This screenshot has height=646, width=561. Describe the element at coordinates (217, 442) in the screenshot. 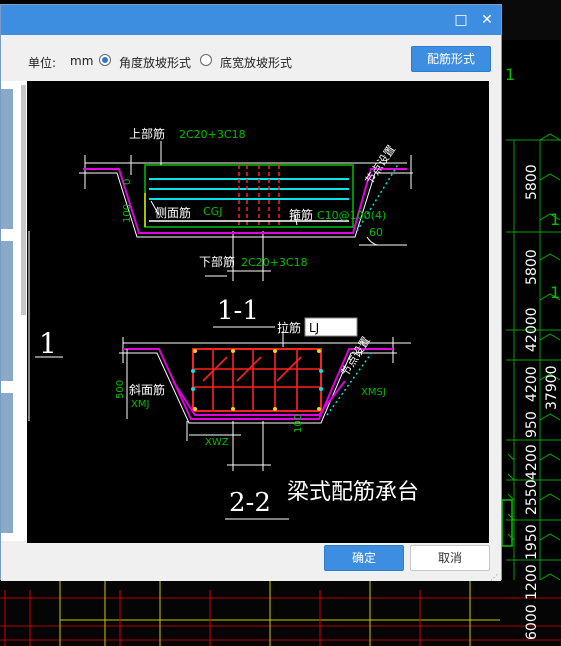

I see `bottom-dim-xwz: XWZ` at that location.